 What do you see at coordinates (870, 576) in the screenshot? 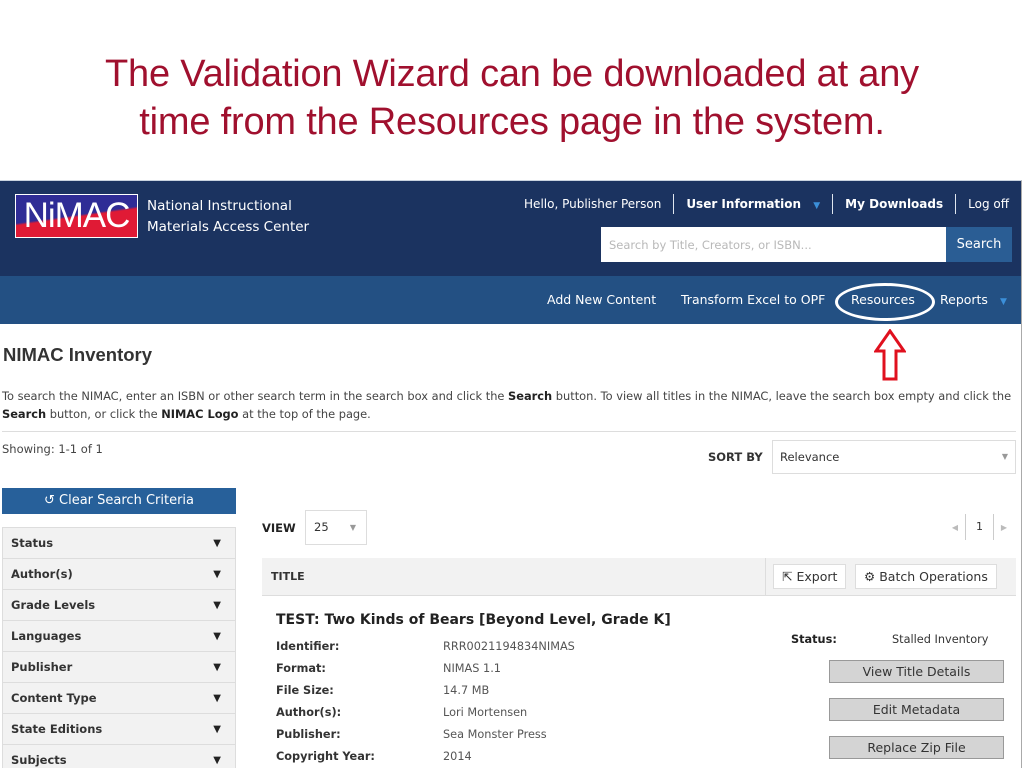
I see `gear-icon: ⚙` at bounding box center [870, 576].